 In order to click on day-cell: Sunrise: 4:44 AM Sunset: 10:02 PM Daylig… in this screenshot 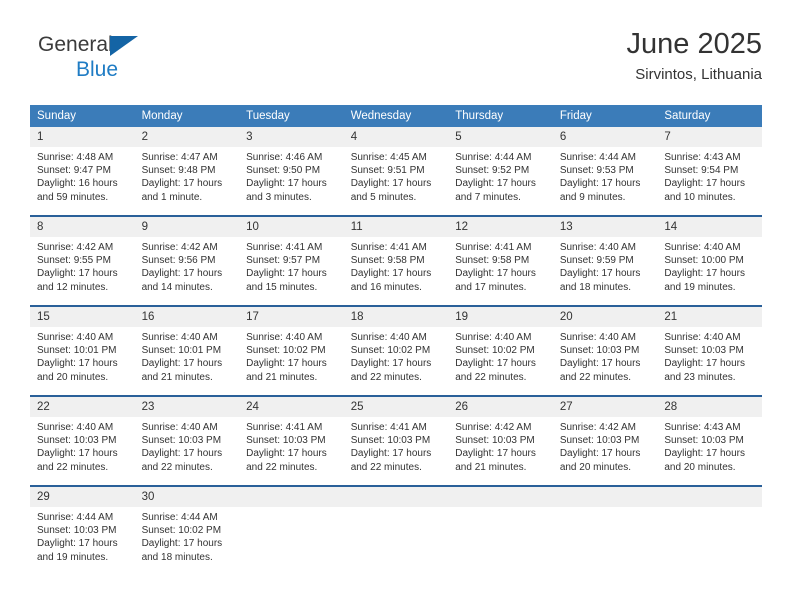, I will do `click(187, 541)`.